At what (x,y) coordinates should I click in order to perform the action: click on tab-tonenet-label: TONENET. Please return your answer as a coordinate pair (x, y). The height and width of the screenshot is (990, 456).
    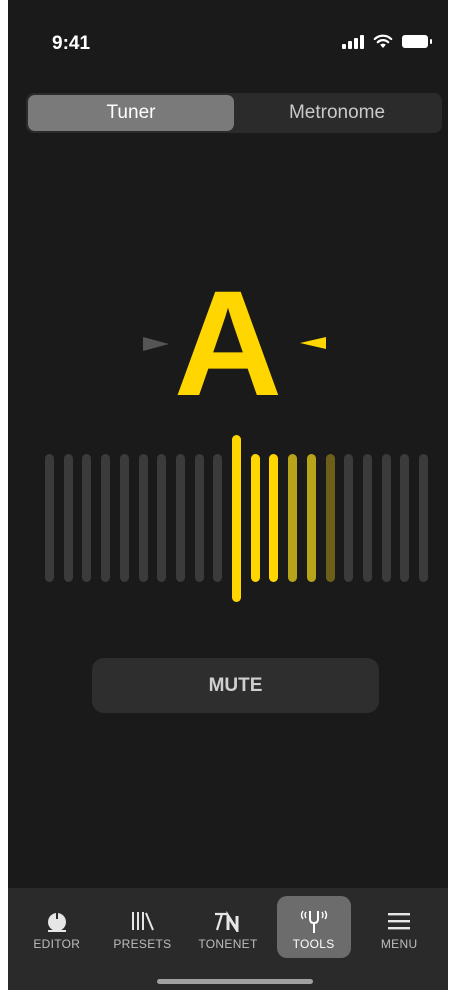
    Looking at the image, I should click on (228, 944).